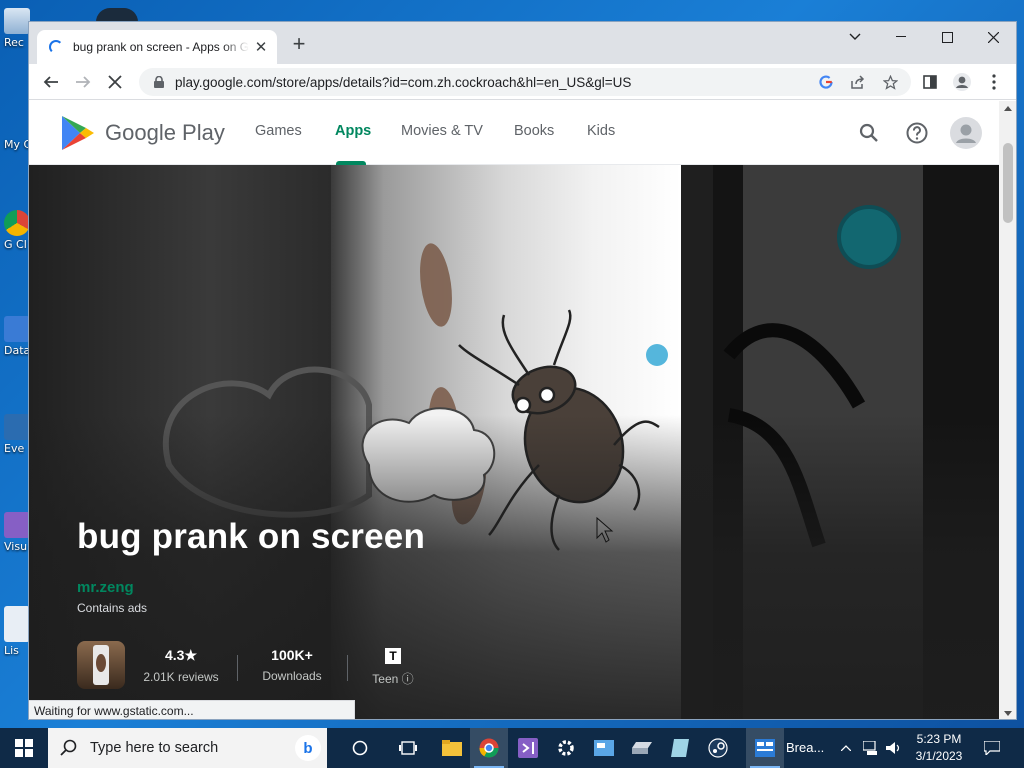  I want to click on account-avatar-icon, so click(966, 133).